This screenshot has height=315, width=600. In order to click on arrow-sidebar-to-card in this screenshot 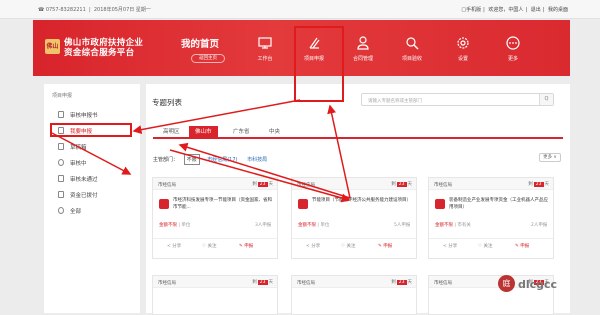, I will do `click(91, 153)`.